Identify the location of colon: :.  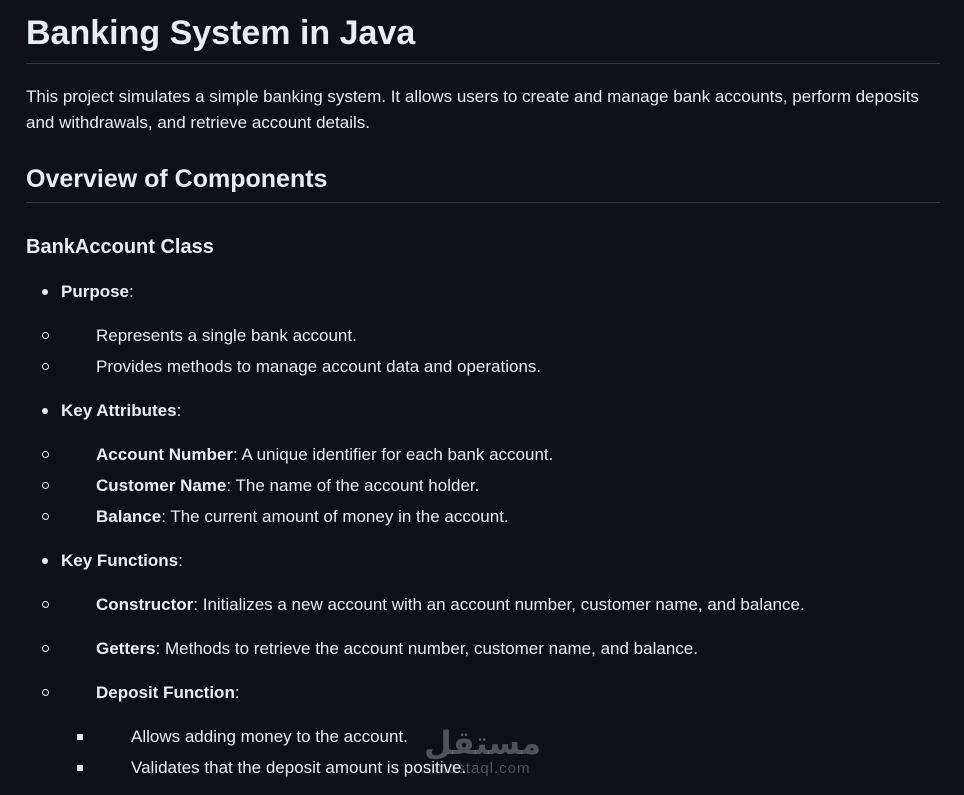
(131, 291).